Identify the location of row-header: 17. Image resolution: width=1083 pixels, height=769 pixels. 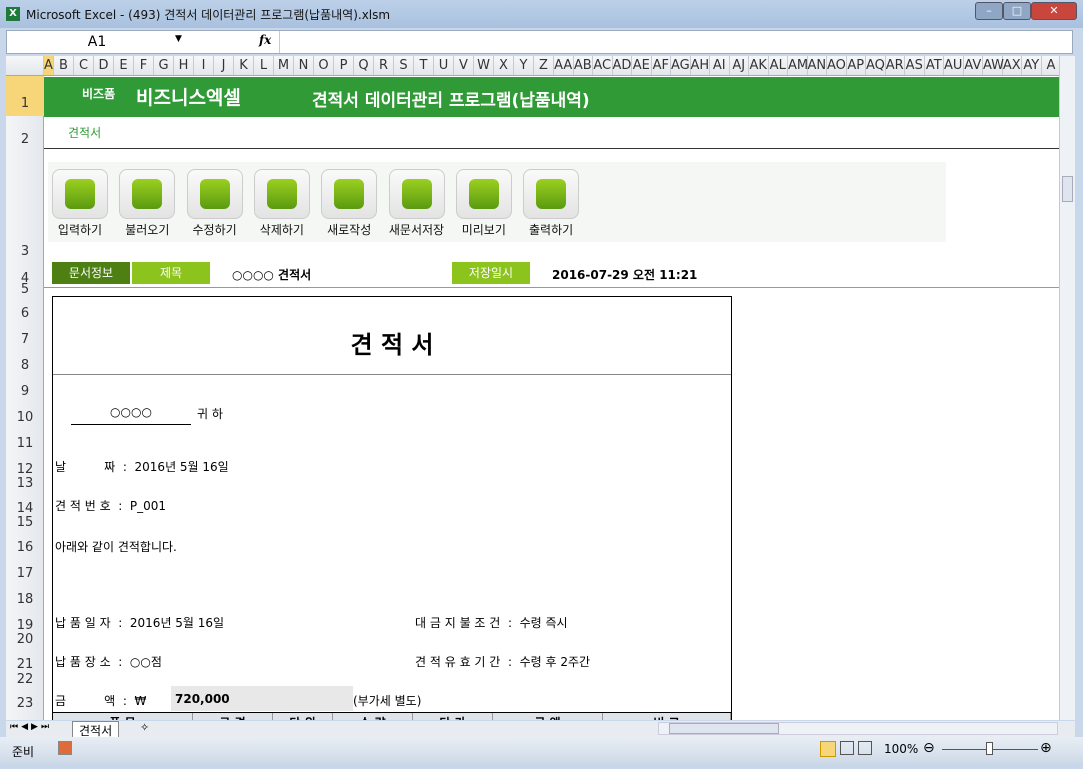
(25, 573).